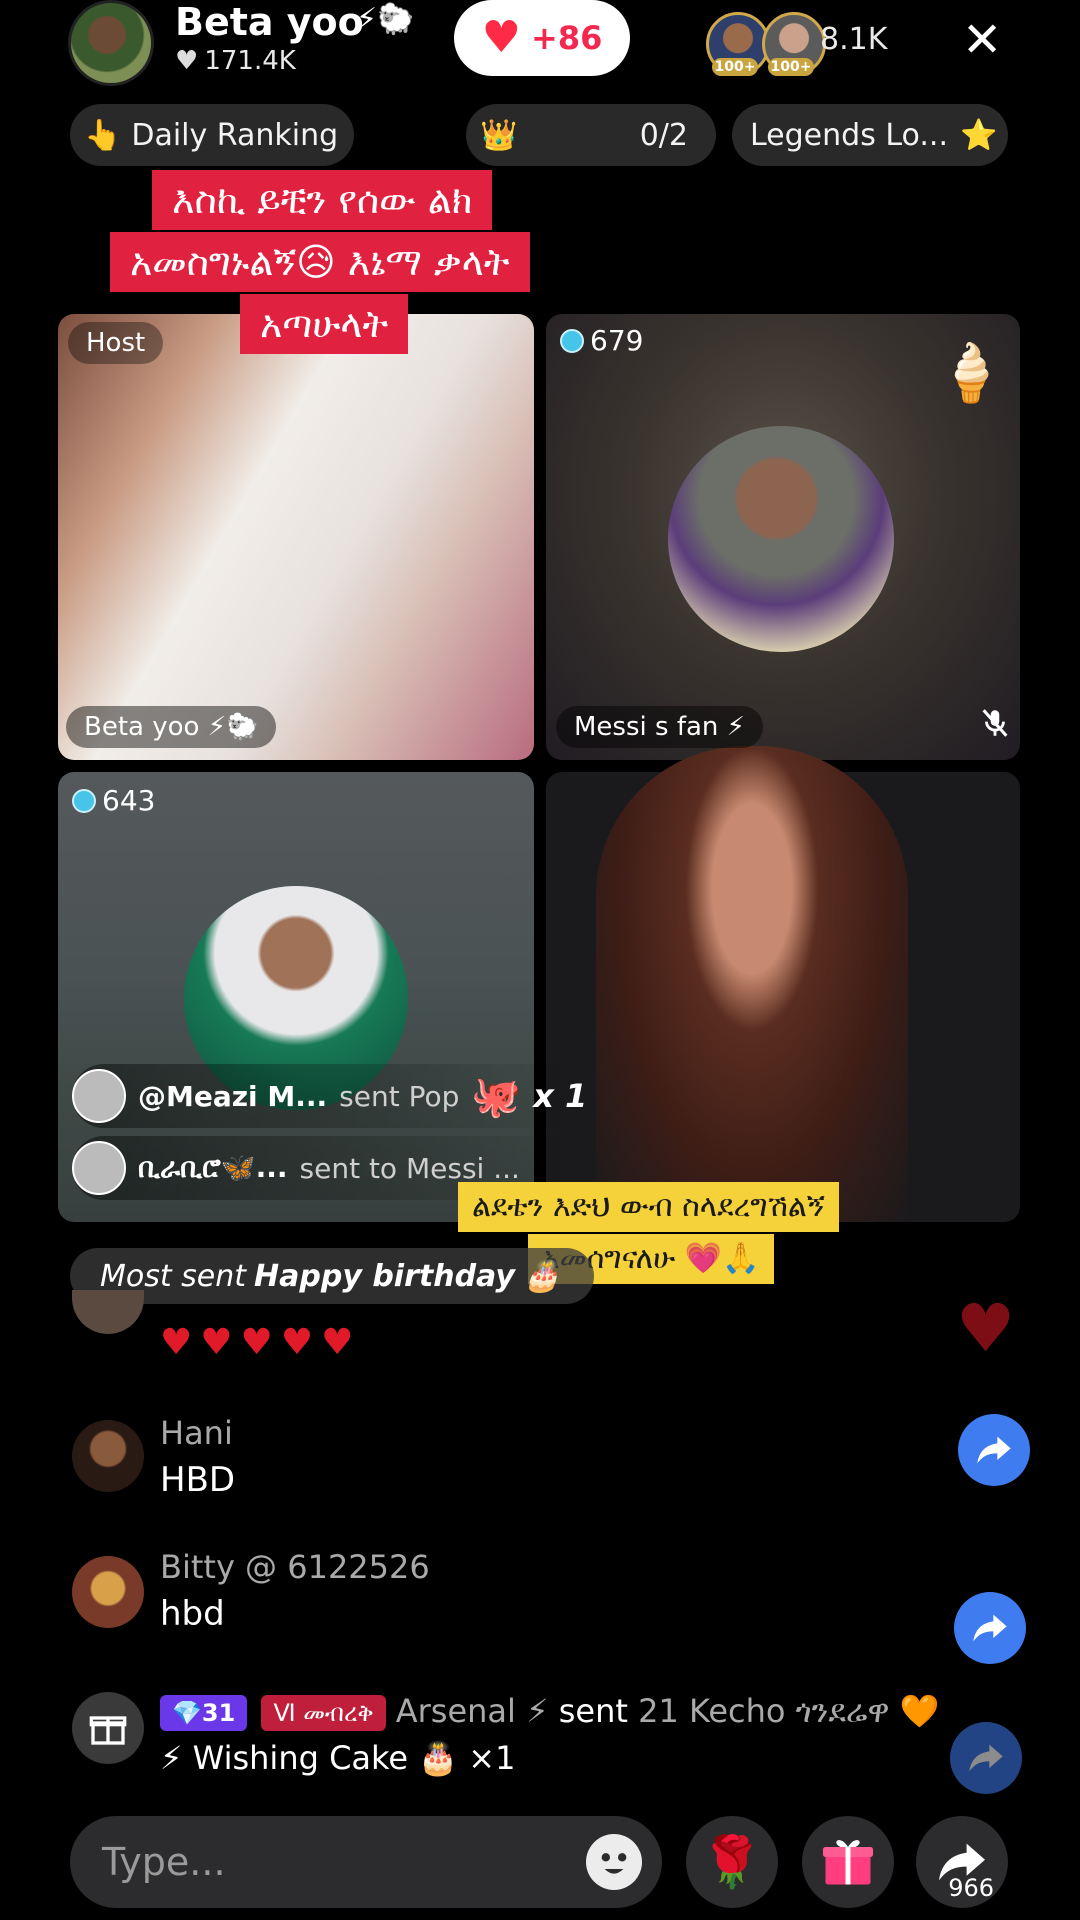 This screenshot has width=1080, height=1920. I want to click on guest-score: 679, so click(601, 340).